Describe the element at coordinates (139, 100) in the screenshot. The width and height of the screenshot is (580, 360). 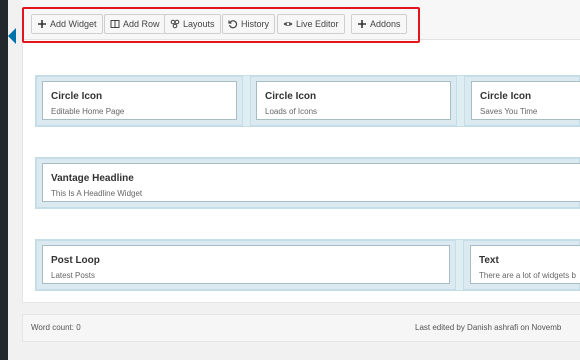
I see `widget-circle-icon: Circle Icon Editable Home Page` at that location.